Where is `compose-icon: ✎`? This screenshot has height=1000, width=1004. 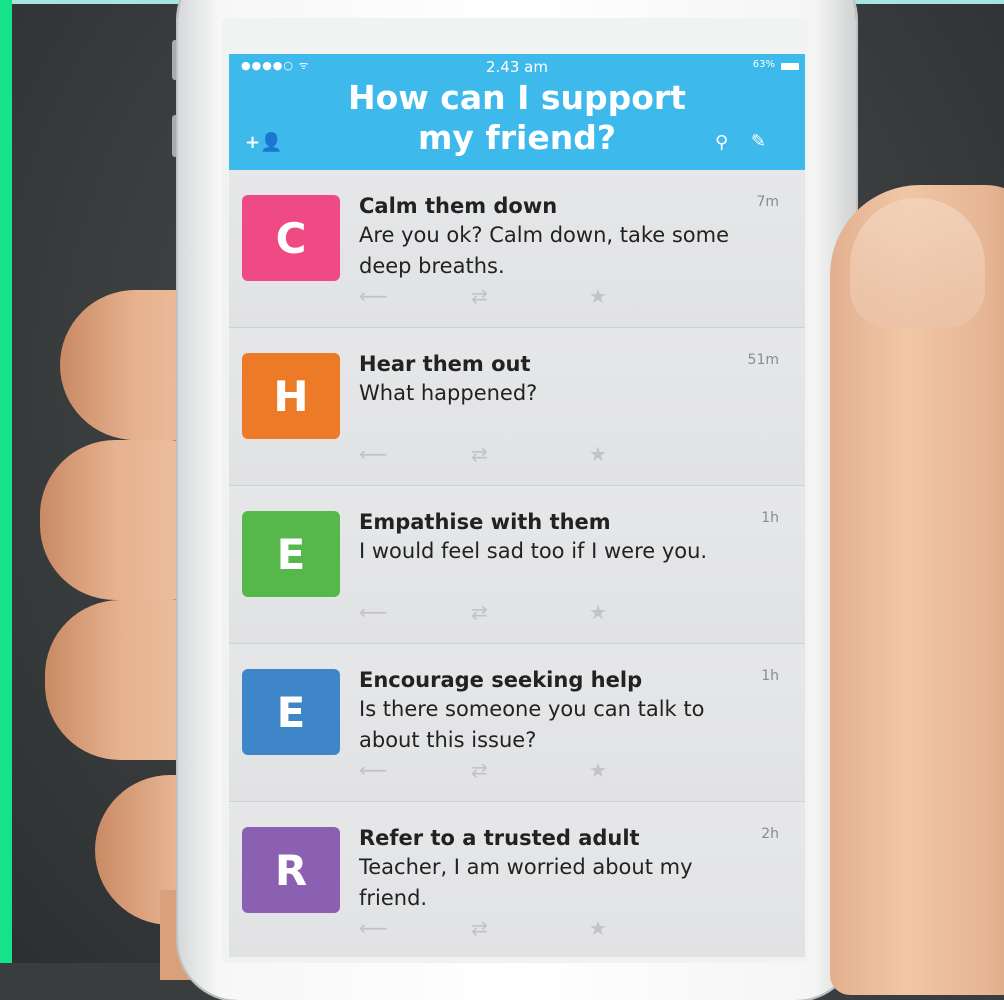 compose-icon: ✎ is located at coordinates (758, 141).